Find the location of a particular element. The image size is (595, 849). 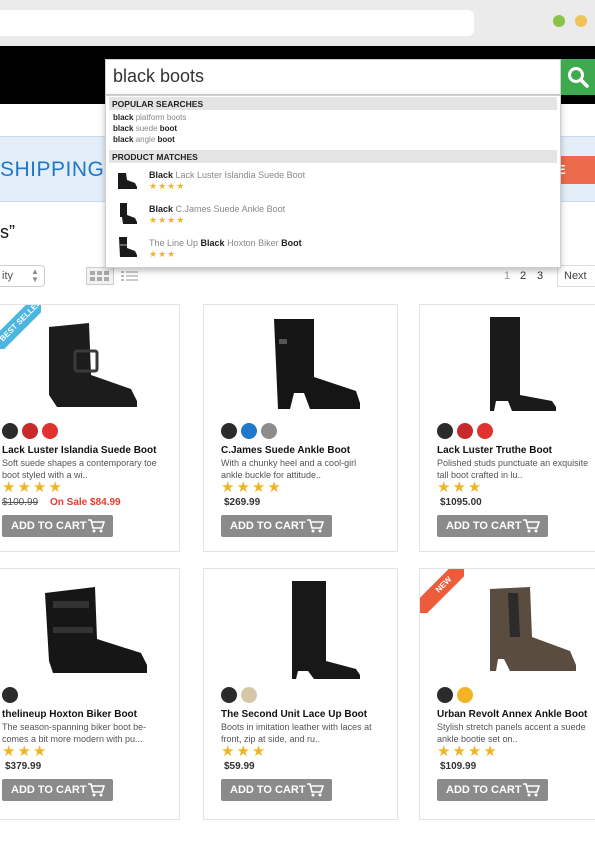

product-price: $269.99 is located at coordinates (242, 502).